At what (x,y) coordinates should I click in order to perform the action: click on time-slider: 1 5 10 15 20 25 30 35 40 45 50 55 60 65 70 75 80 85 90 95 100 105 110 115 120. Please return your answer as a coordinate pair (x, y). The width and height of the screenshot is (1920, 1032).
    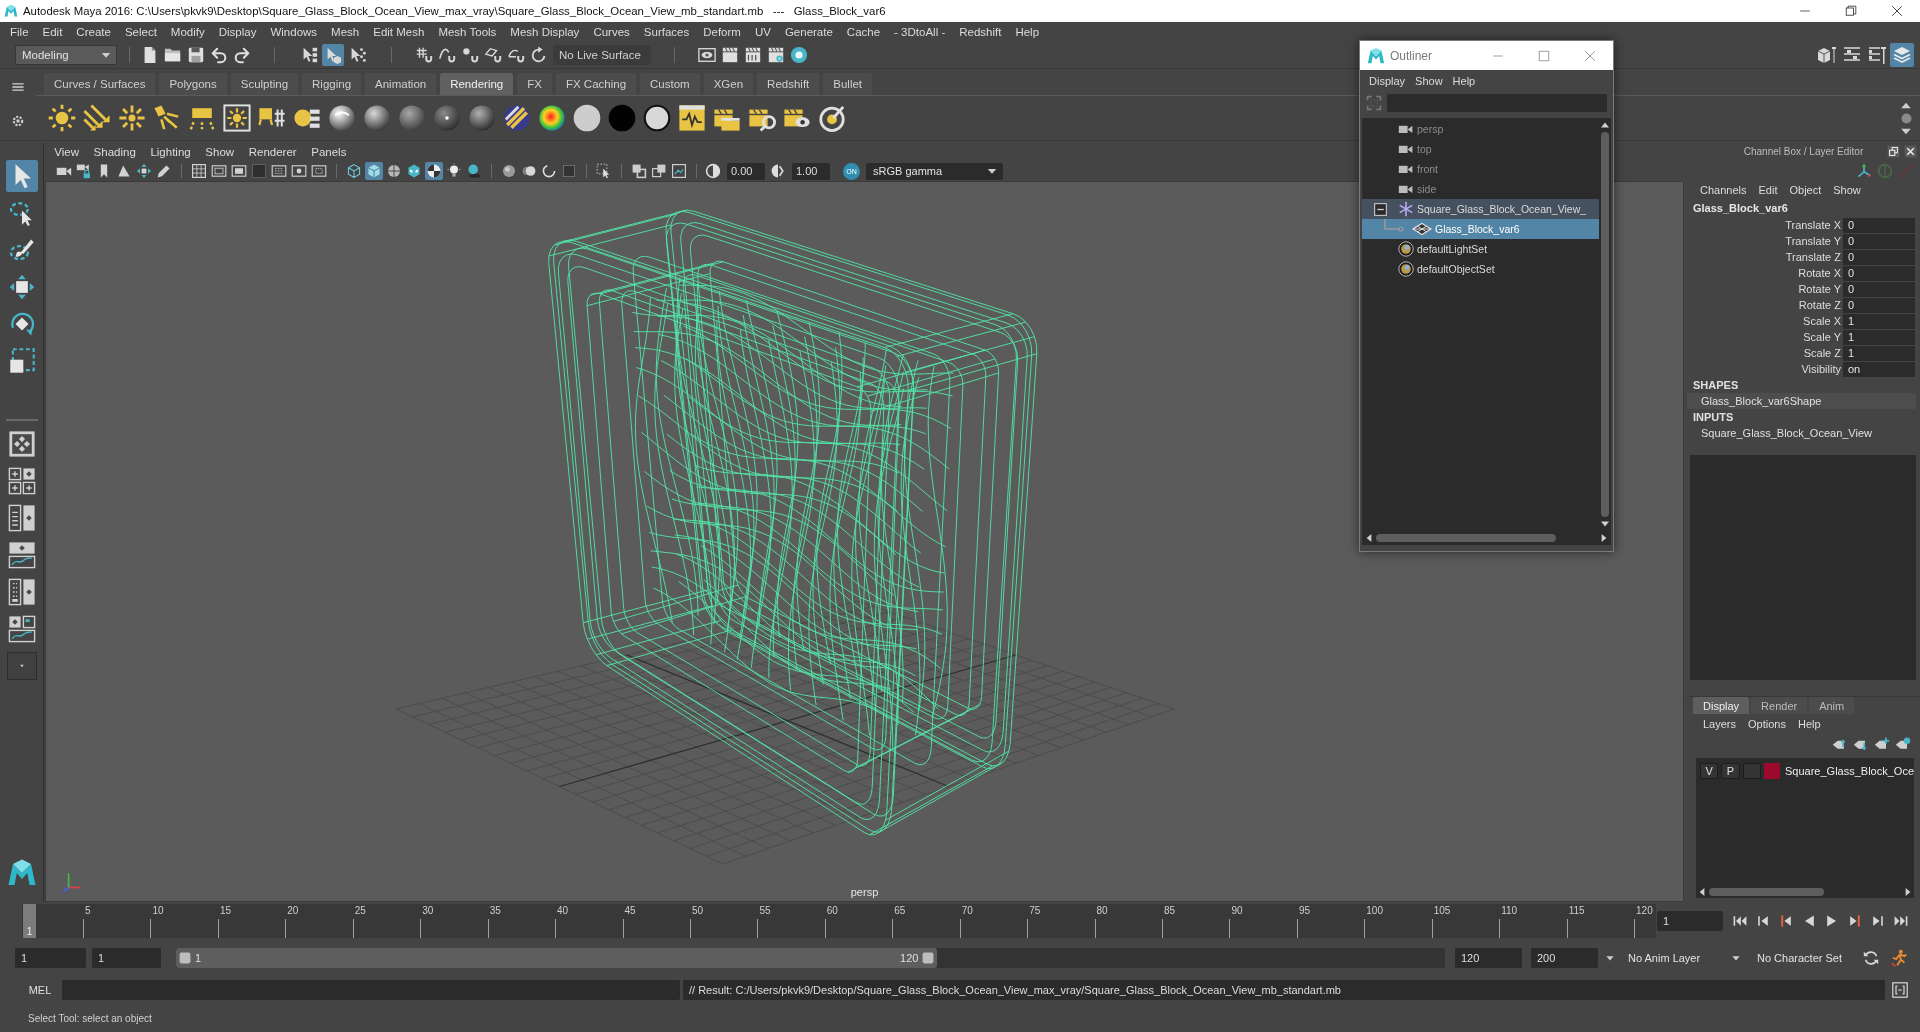
    Looking at the image, I should click on (839, 921).